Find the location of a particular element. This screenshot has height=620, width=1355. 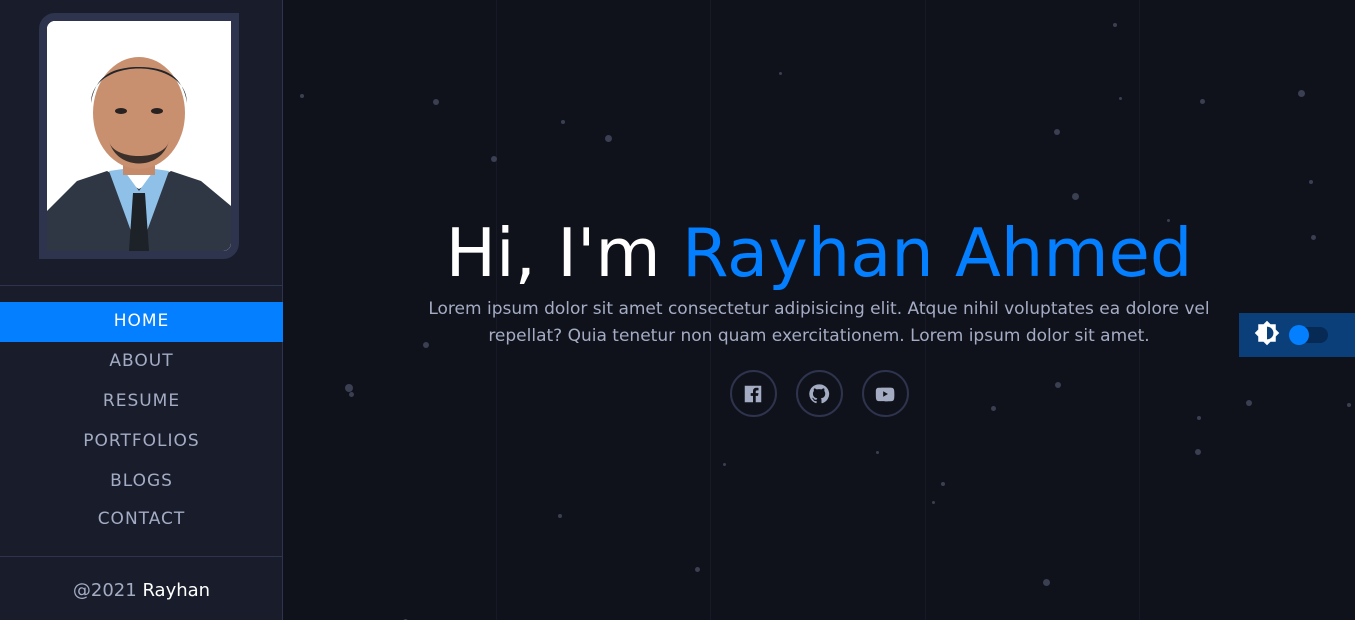

brightness-icon-svg is located at coordinates (1267, 333).